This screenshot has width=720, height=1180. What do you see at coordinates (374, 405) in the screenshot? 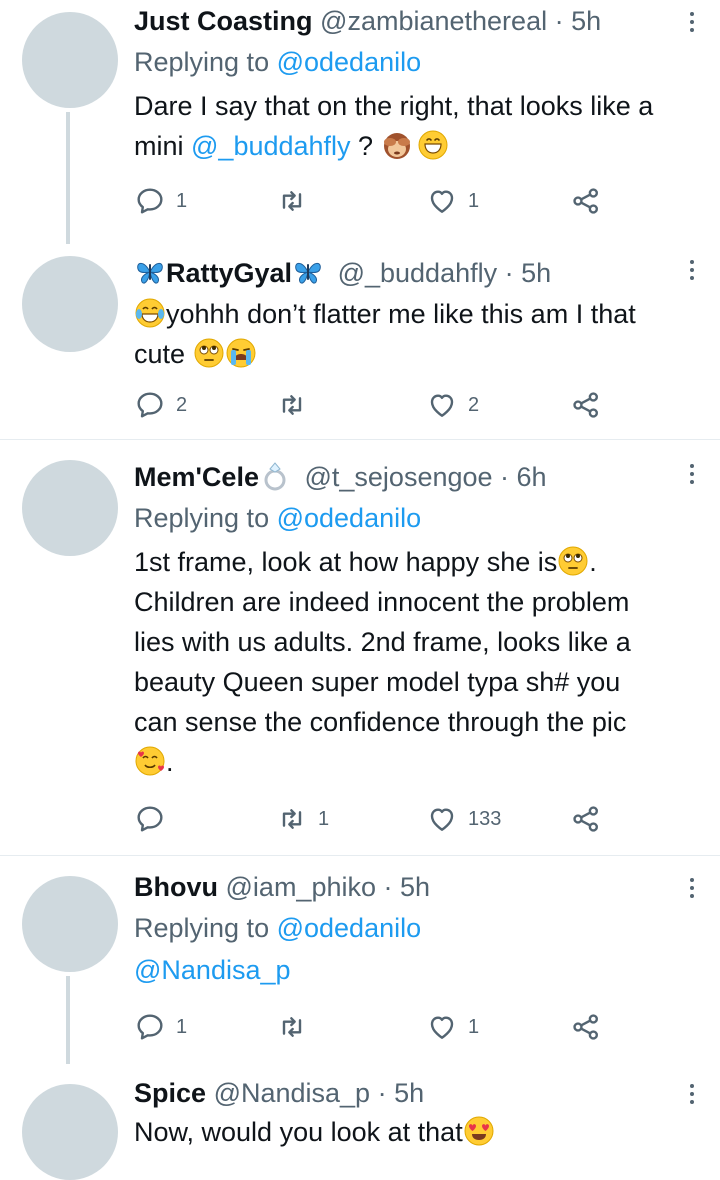
I see `action-bar: 2 2` at bounding box center [374, 405].